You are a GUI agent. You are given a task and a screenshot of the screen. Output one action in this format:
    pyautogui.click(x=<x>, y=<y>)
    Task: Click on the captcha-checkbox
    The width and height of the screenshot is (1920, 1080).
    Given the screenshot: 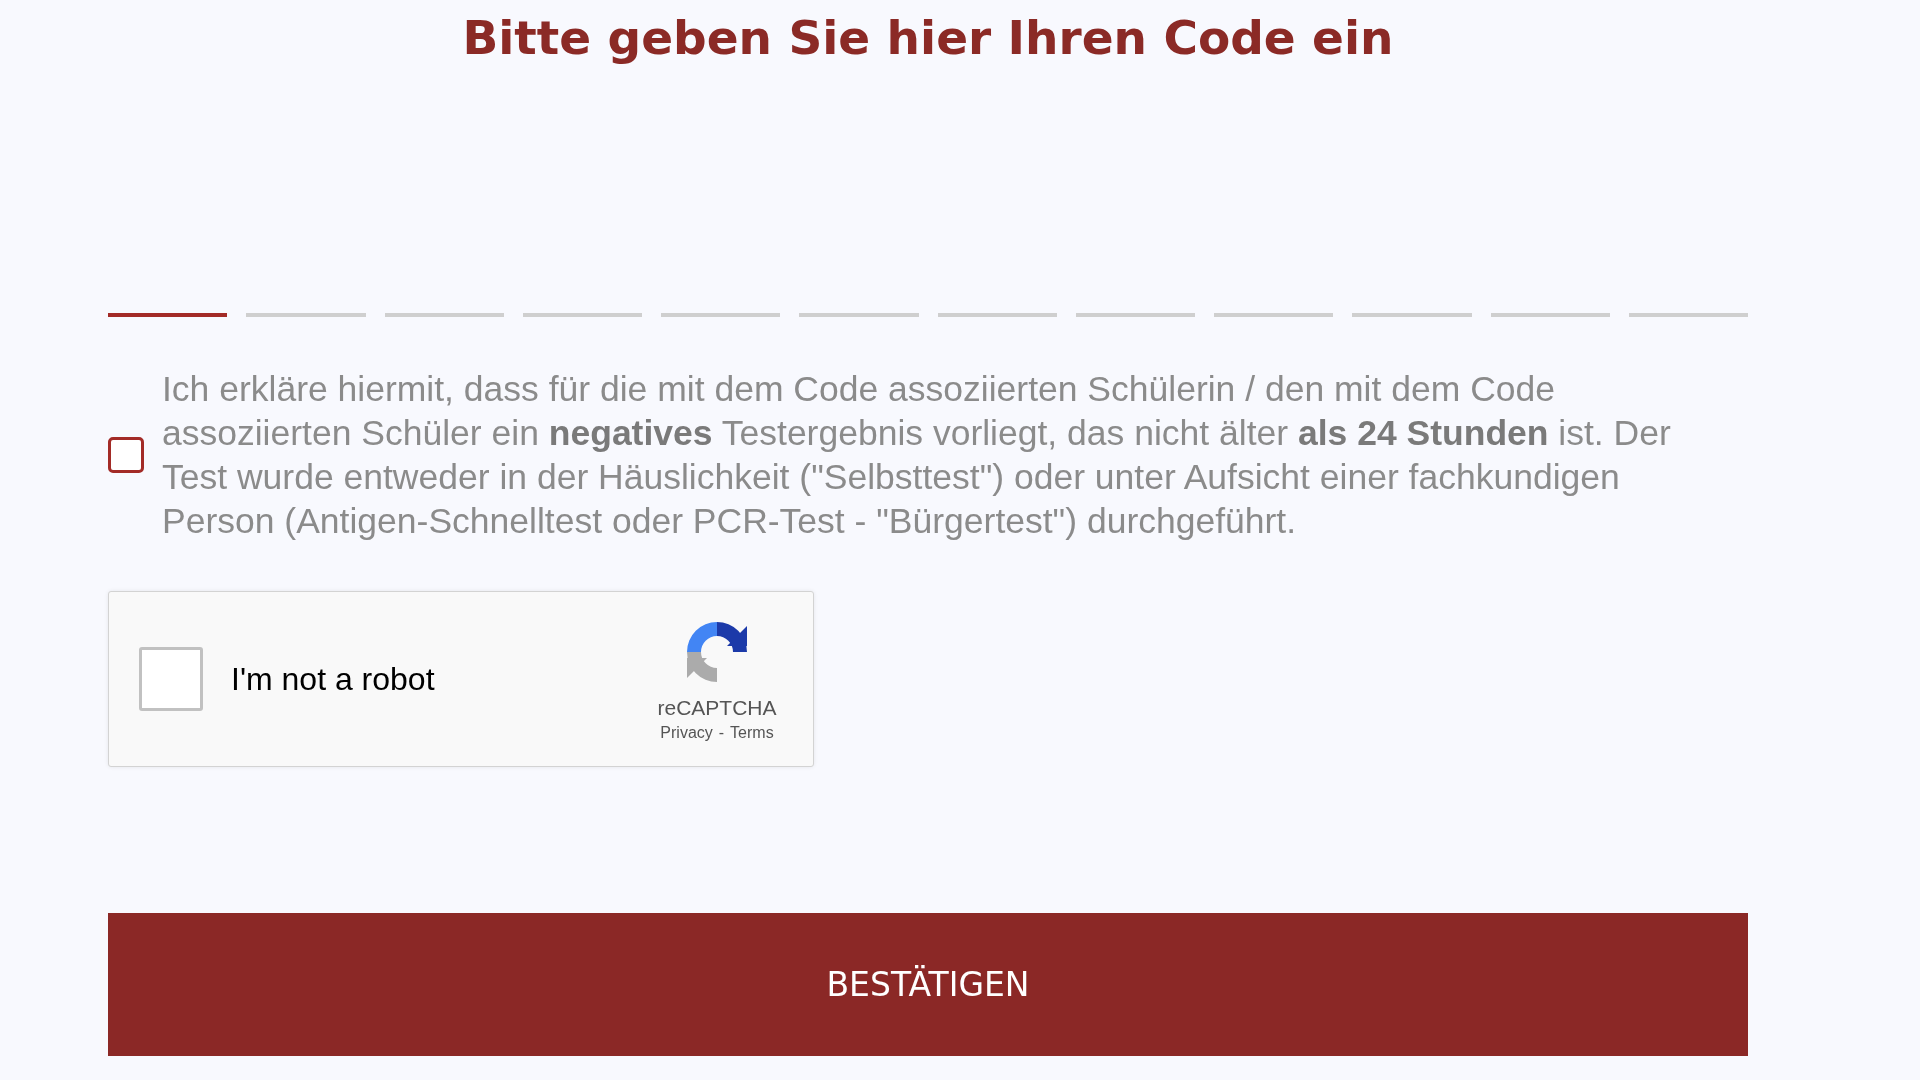 What is the action you would take?
    pyautogui.click(x=171, y=679)
    